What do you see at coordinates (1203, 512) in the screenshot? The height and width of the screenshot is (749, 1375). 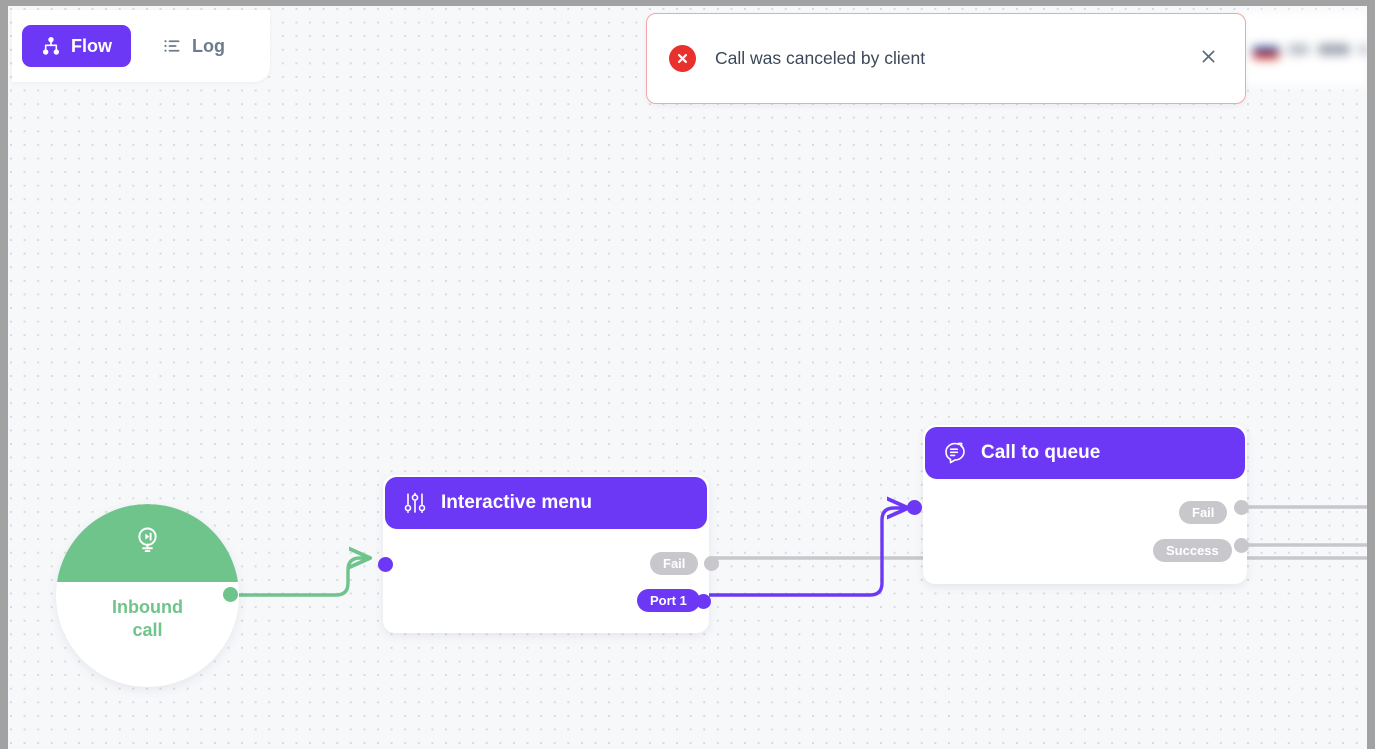 I see `port-label-call-to-queue-fail: Fail` at bounding box center [1203, 512].